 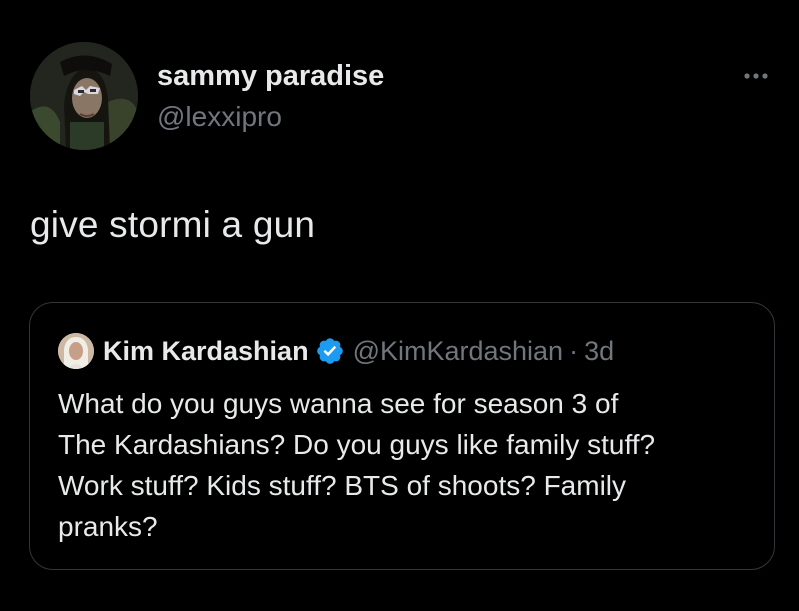 I want to click on quoted-tweet-timestamp: 3d, so click(x=599, y=351).